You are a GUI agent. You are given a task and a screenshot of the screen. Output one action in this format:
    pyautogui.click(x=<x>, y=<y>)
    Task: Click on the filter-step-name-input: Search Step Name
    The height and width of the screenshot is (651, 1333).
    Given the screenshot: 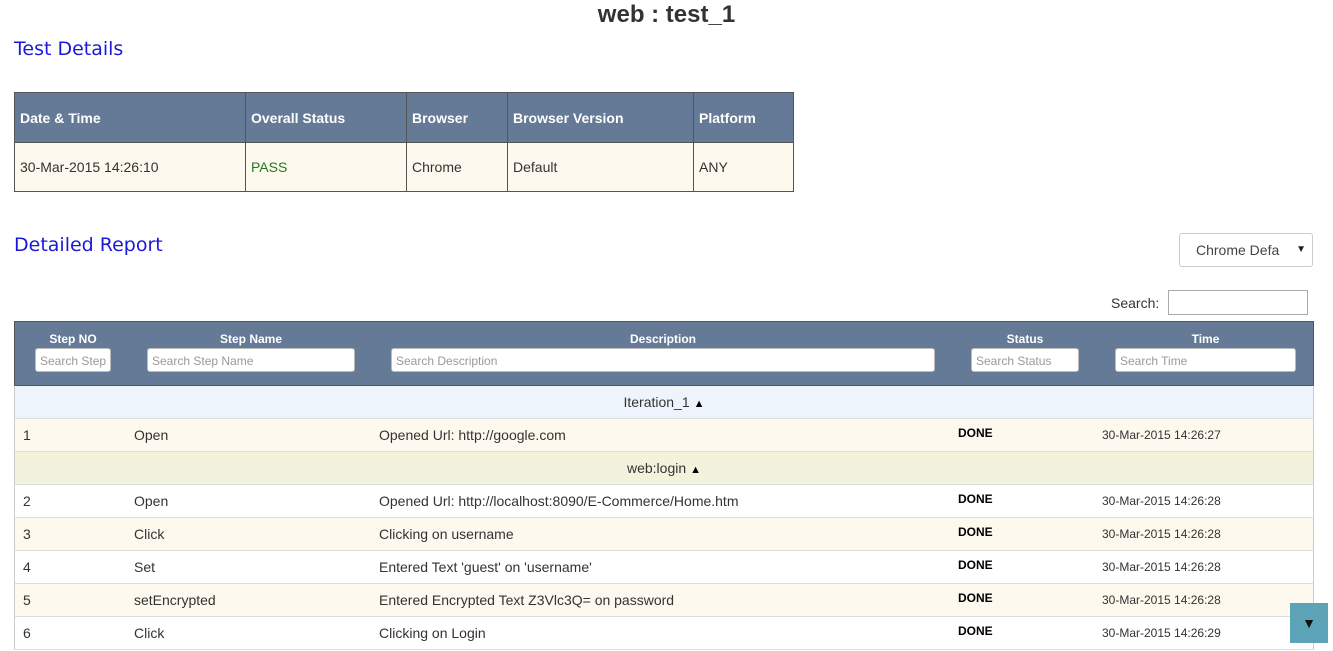 What is the action you would take?
    pyautogui.click(x=251, y=360)
    